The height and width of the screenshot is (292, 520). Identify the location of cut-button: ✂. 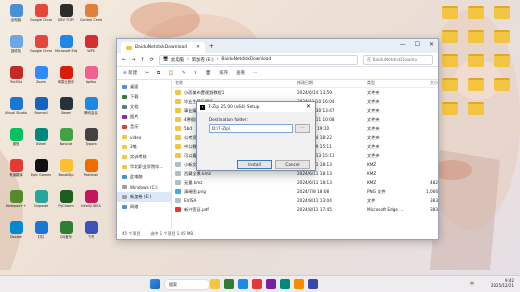
(147, 73).